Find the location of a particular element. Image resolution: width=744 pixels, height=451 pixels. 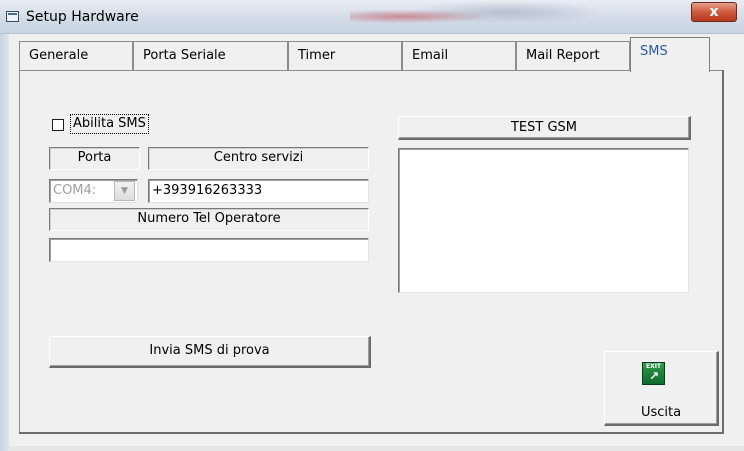

gsm-log-memo is located at coordinates (543, 220).